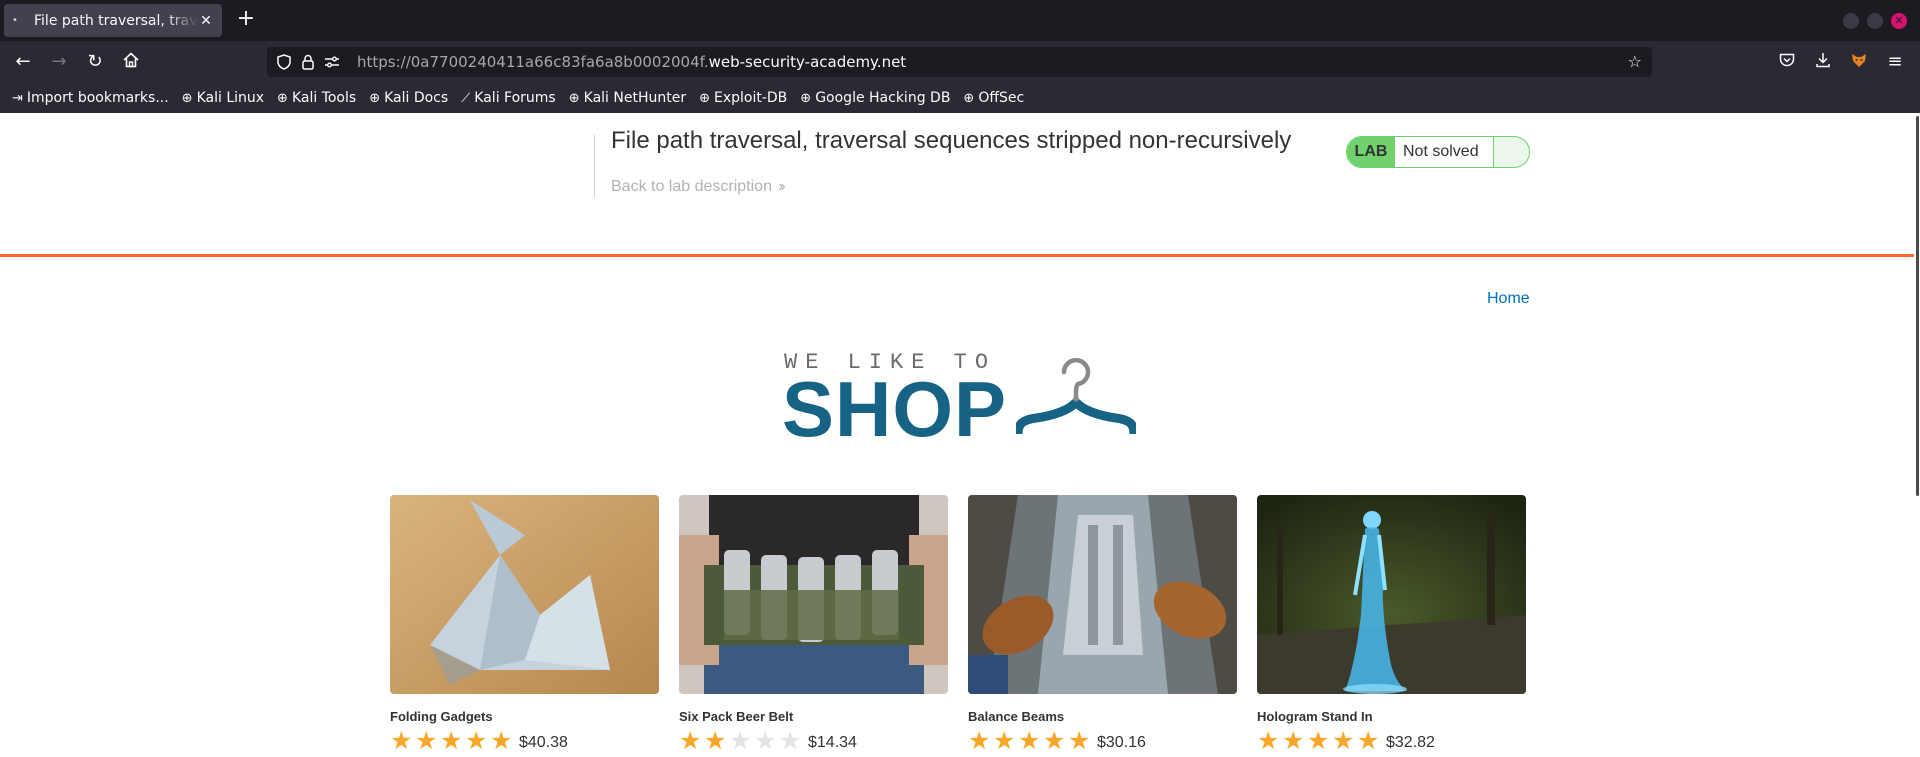  I want to click on bookmark-label: Kali Tools, so click(324, 98).